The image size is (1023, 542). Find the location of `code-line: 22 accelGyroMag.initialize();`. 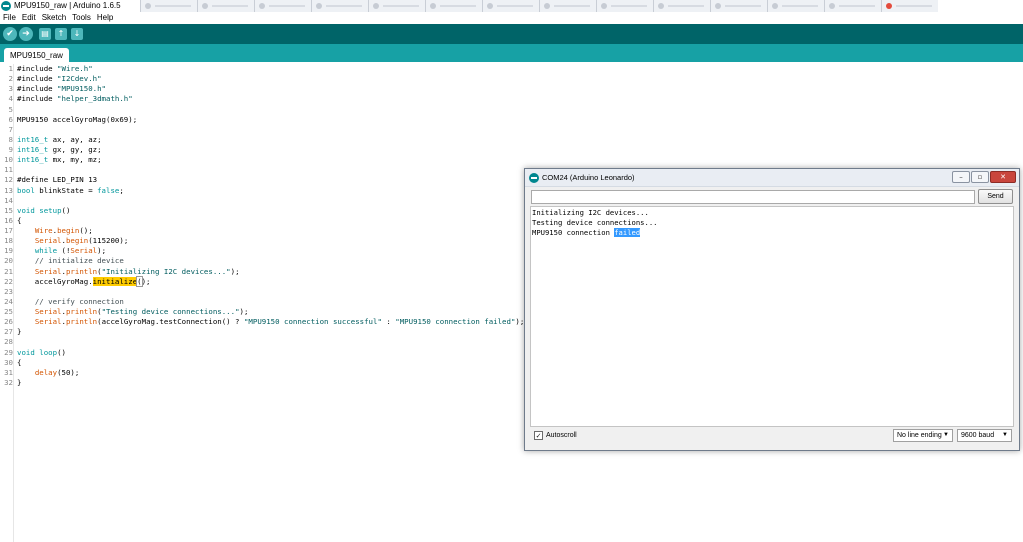

code-line: 22 accelGyroMag.initialize(); is located at coordinates (75, 281).